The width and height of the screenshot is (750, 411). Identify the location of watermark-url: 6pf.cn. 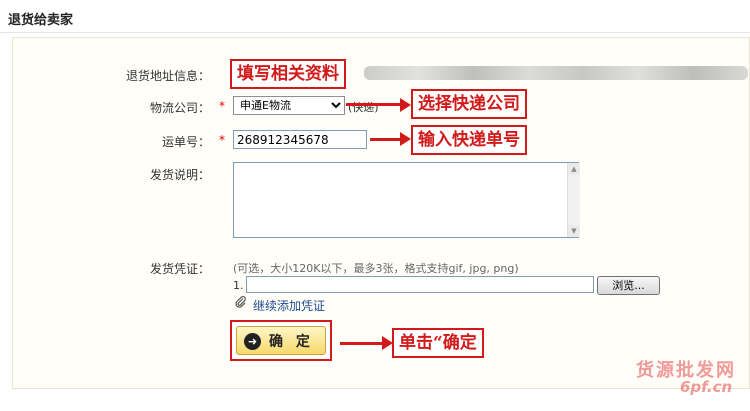
(706, 387).